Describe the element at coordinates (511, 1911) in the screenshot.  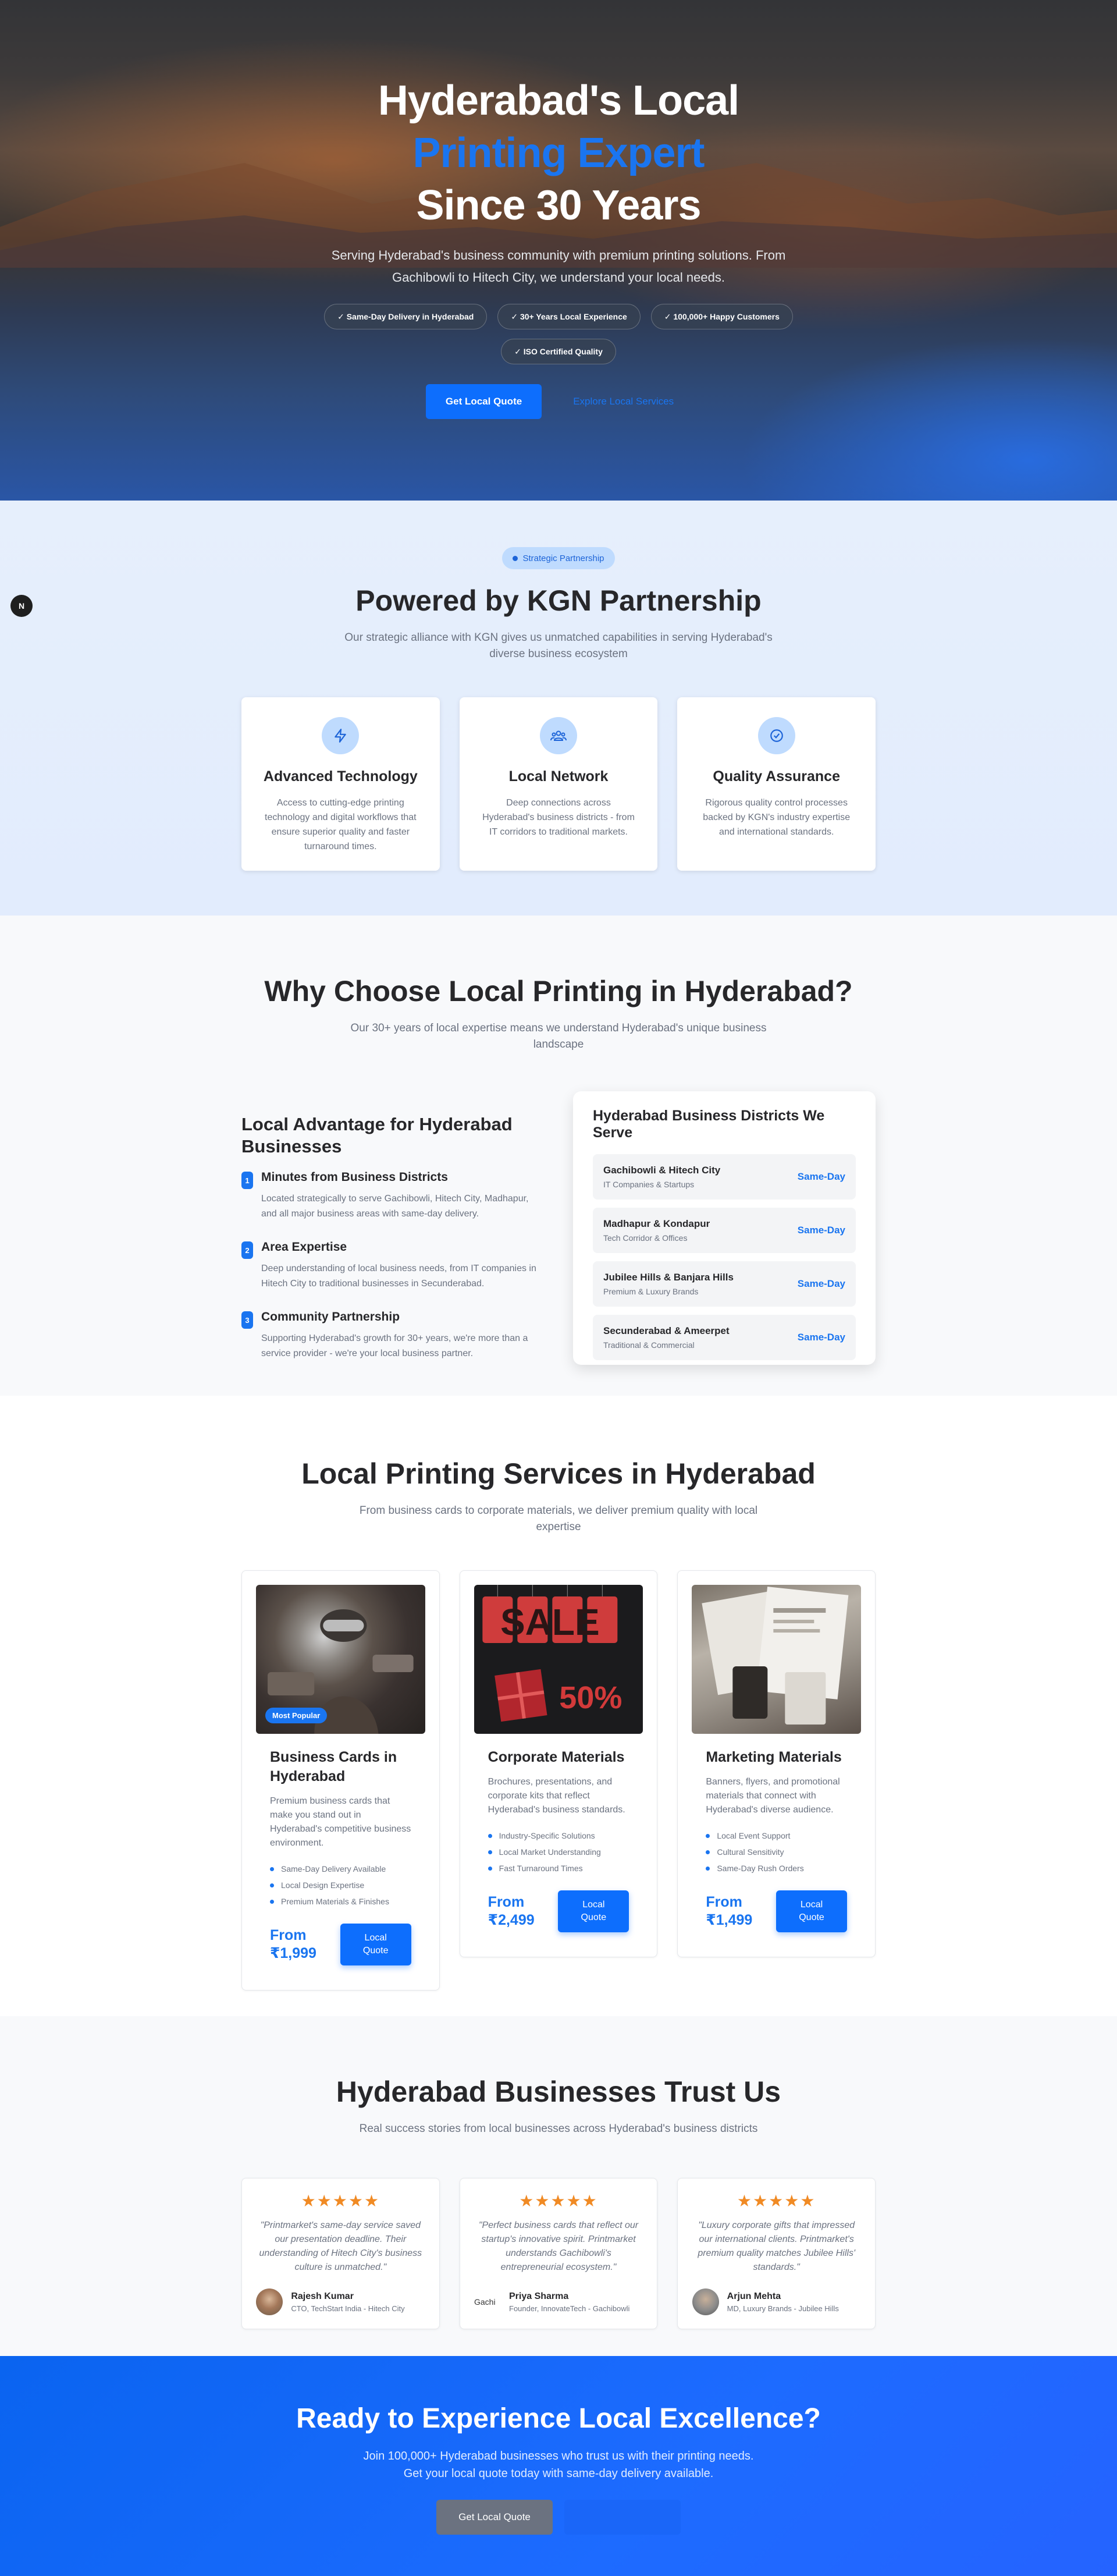
I see `service-price: From ₹2,499` at that location.